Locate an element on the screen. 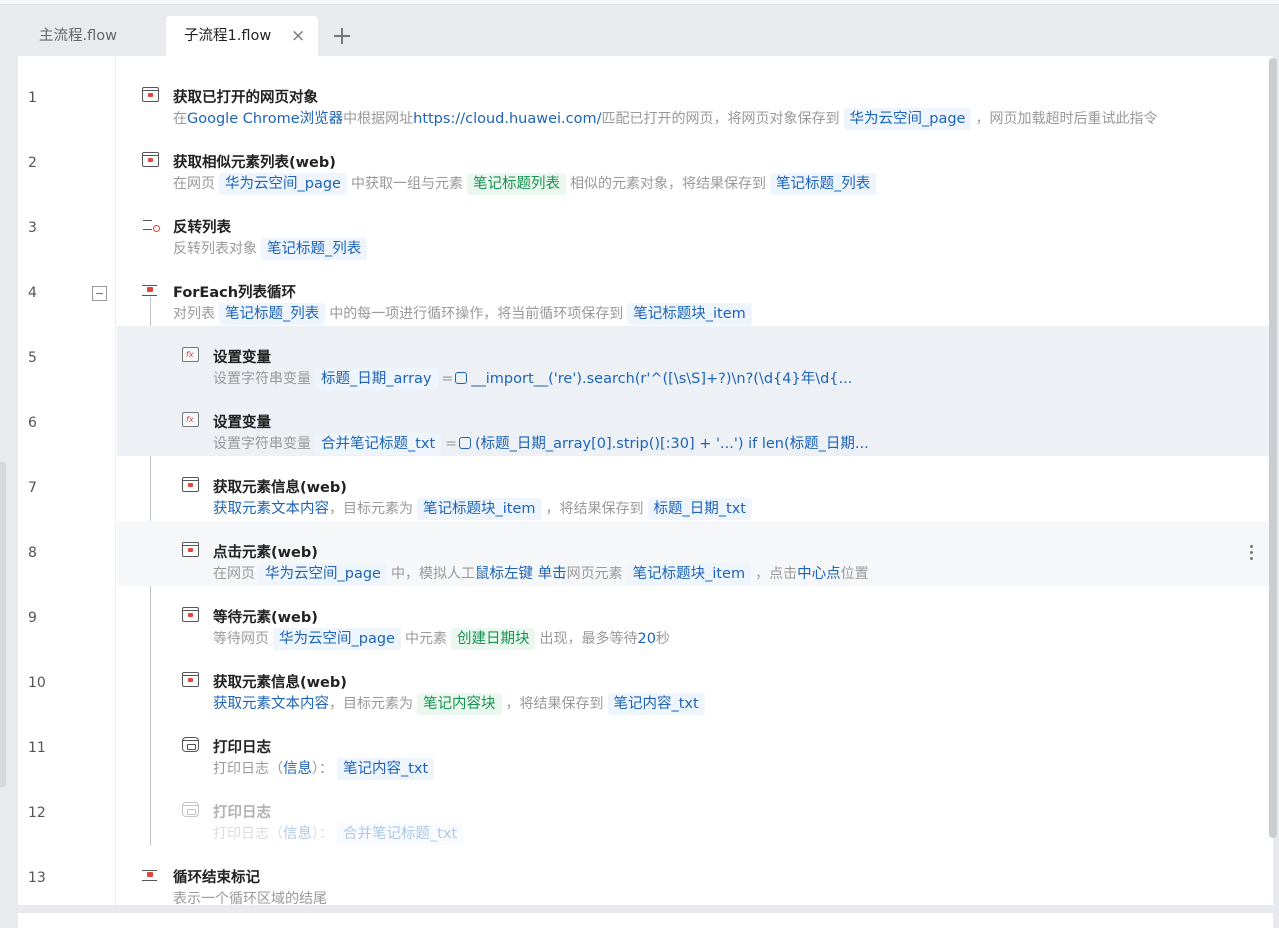  close-icon: × is located at coordinates (298, 36).